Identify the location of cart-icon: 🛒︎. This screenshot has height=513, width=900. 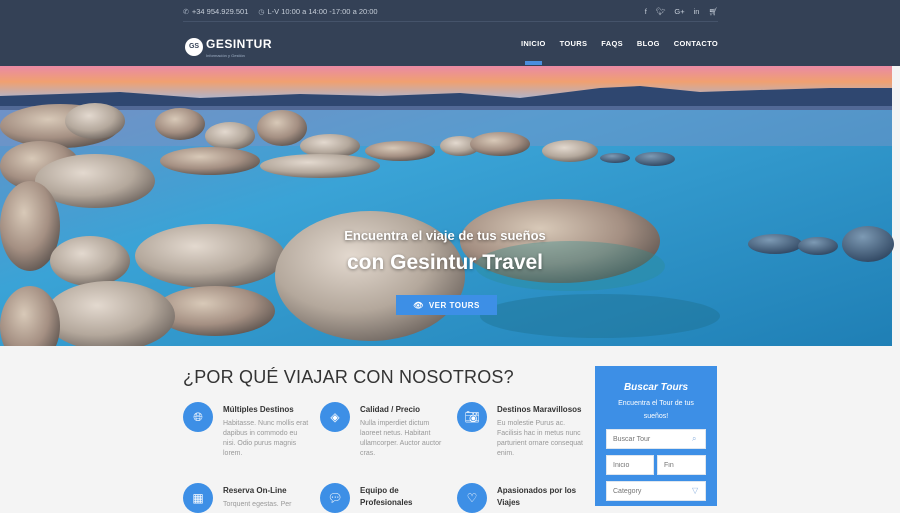
(713, 11).